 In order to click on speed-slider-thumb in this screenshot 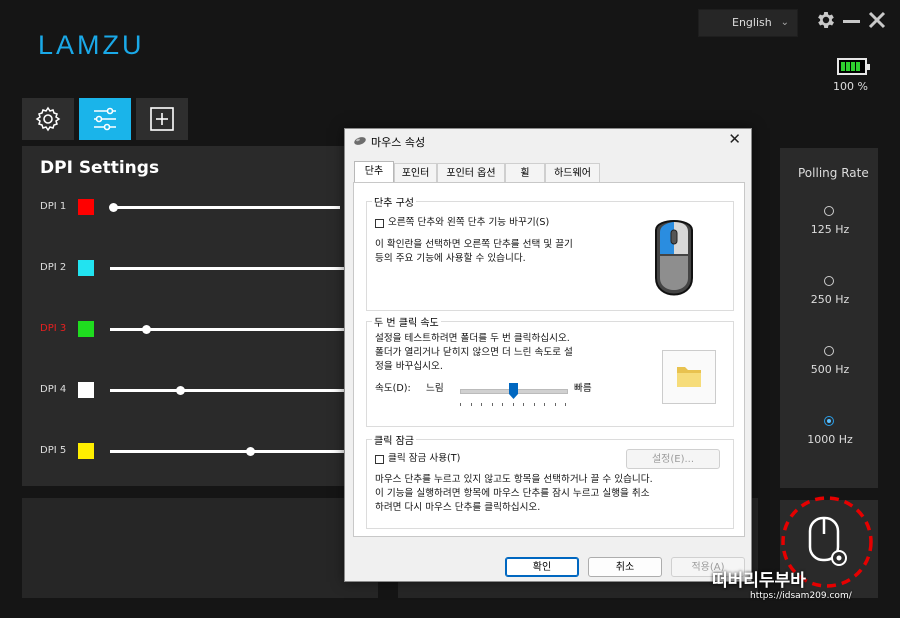, I will do `click(513, 391)`.